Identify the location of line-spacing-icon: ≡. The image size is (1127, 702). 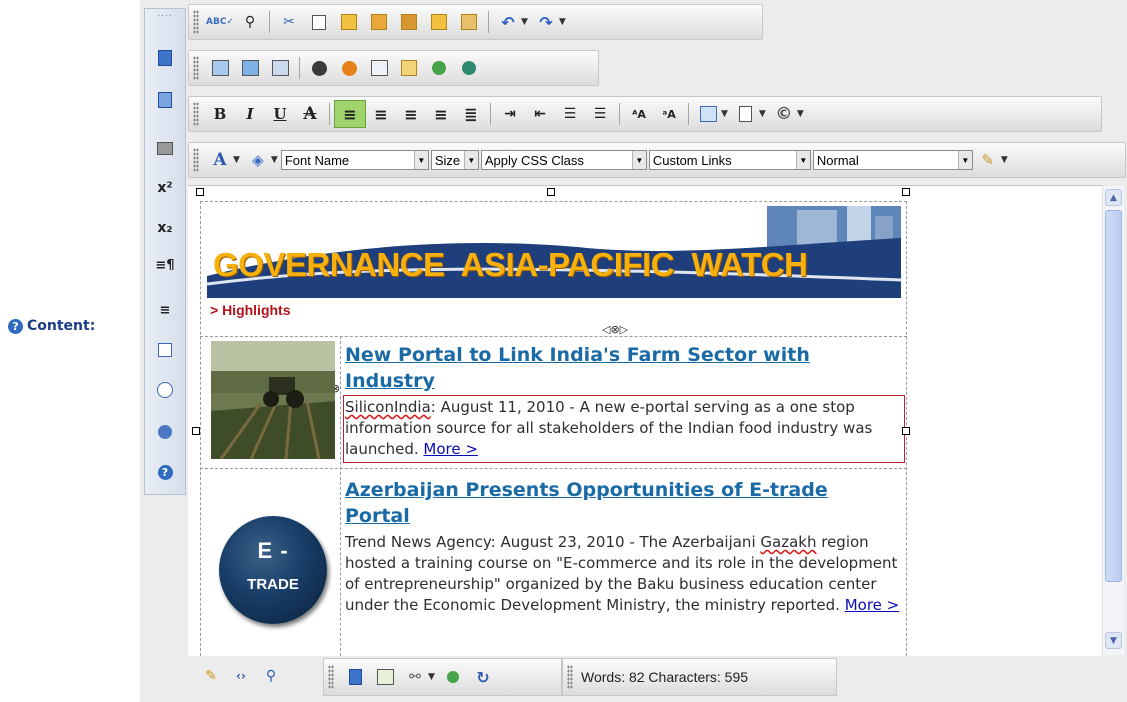
(165, 310).